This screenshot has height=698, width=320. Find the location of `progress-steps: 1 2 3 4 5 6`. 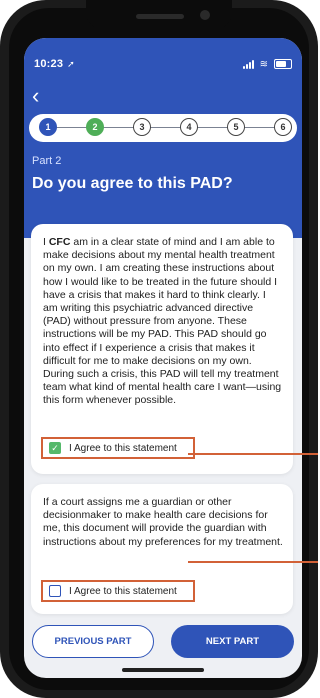

progress-steps: 1 2 3 4 5 6 is located at coordinates (163, 128).